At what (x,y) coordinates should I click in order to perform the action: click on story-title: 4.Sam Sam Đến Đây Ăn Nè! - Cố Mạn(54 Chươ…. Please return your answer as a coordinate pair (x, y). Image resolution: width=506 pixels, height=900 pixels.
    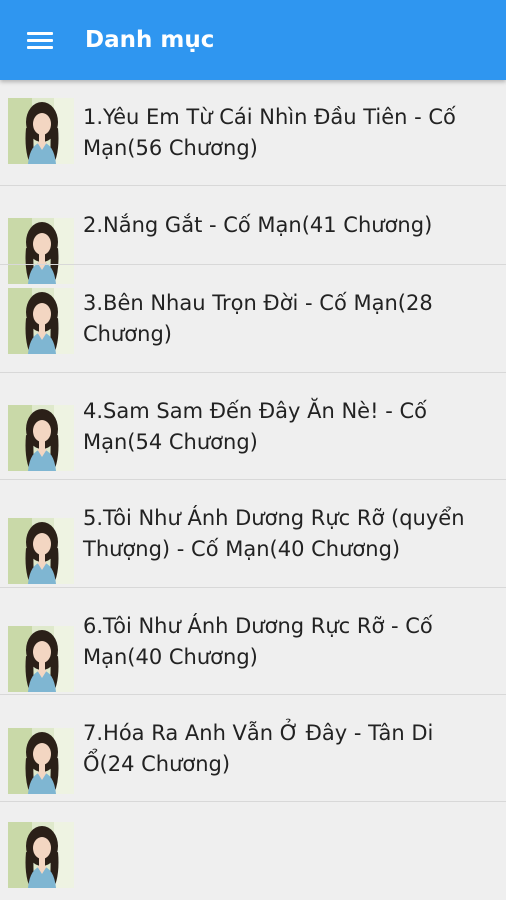
    Looking at the image, I should click on (293, 427).